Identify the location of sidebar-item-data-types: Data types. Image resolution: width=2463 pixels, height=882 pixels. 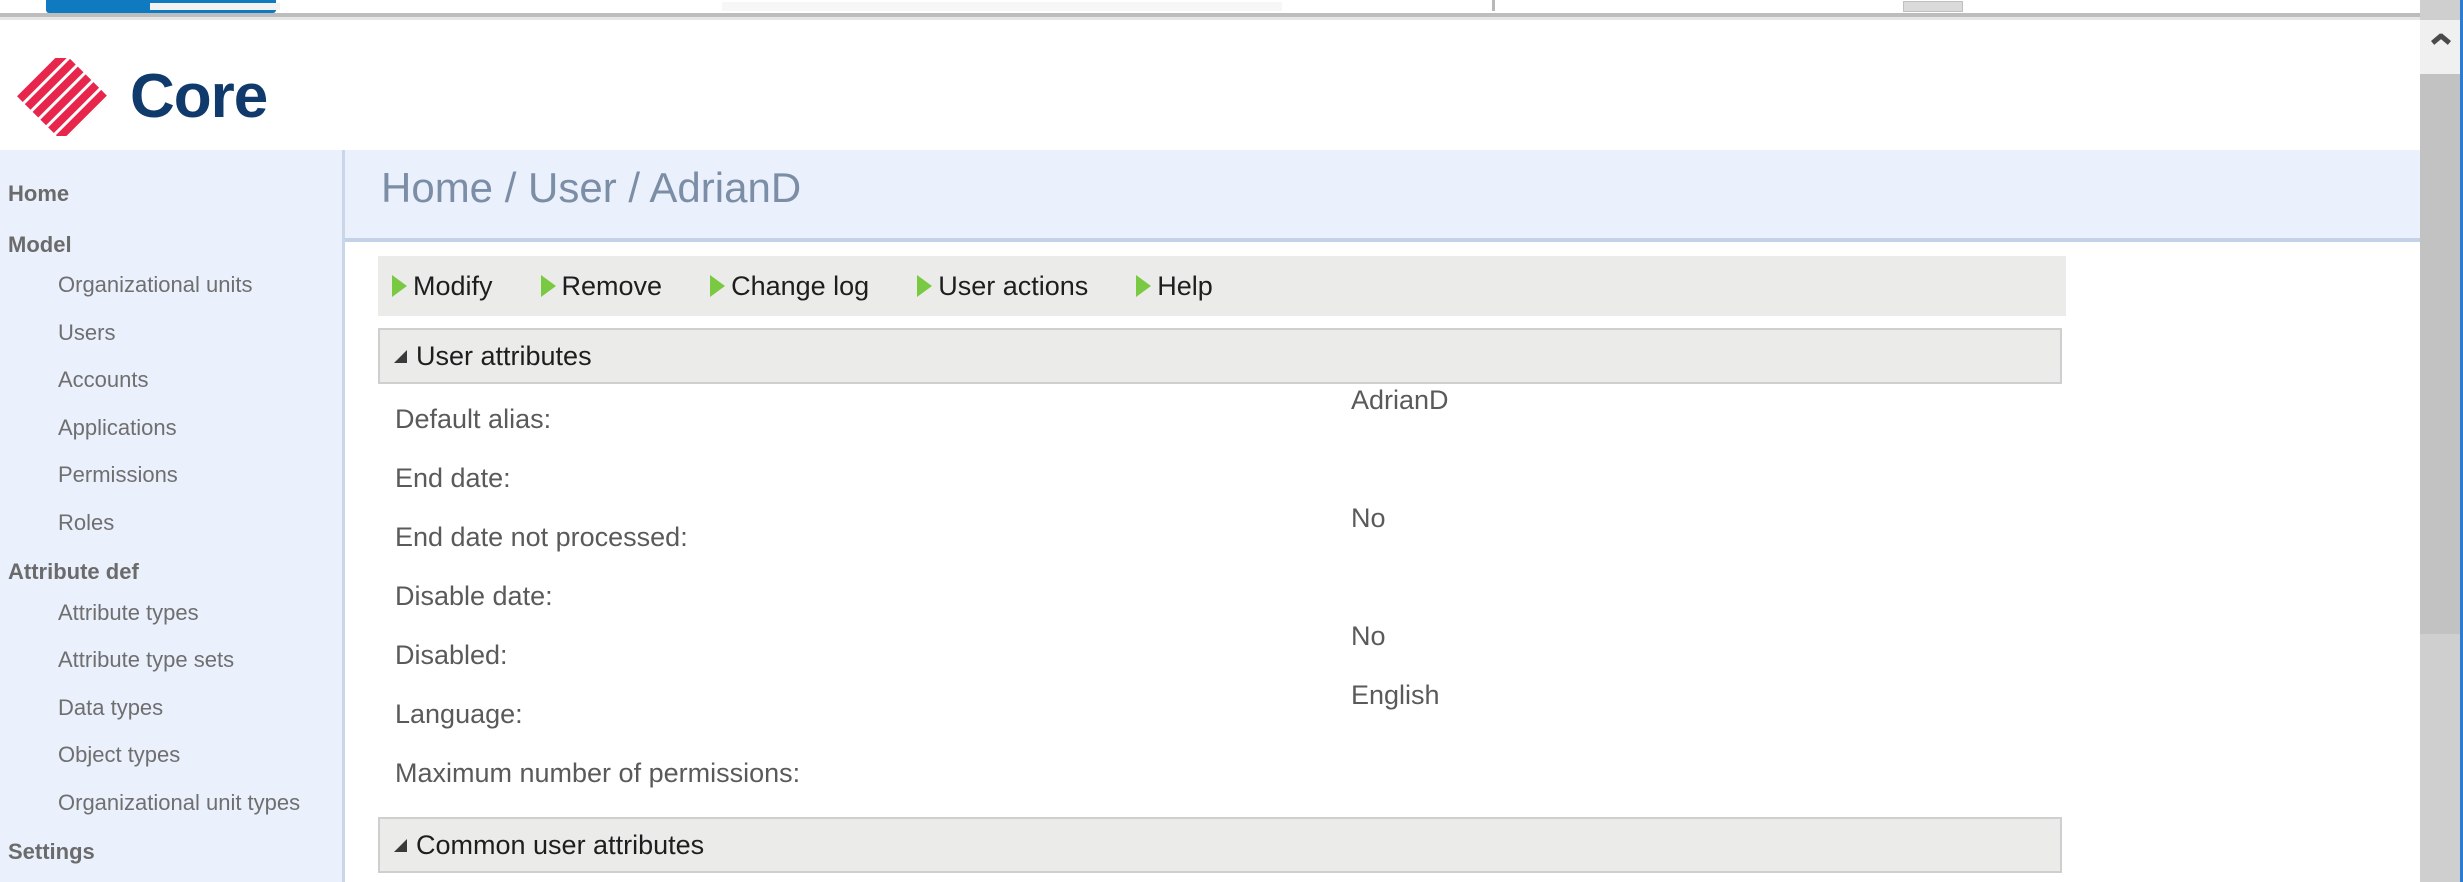
(171, 708).